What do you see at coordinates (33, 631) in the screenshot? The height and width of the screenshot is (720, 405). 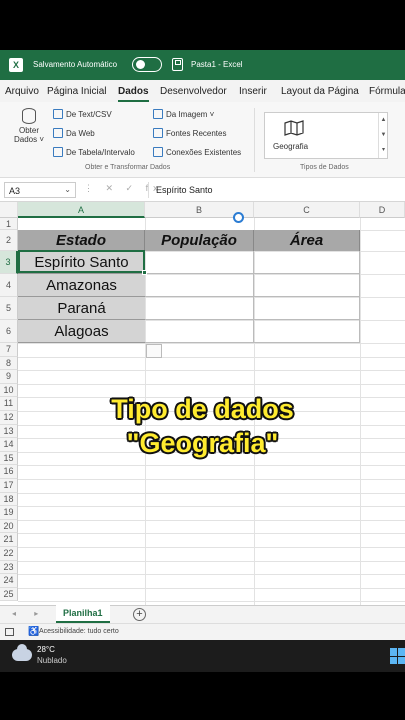 I see `accessibility-icon: ♿` at bounding box center [33, 631].